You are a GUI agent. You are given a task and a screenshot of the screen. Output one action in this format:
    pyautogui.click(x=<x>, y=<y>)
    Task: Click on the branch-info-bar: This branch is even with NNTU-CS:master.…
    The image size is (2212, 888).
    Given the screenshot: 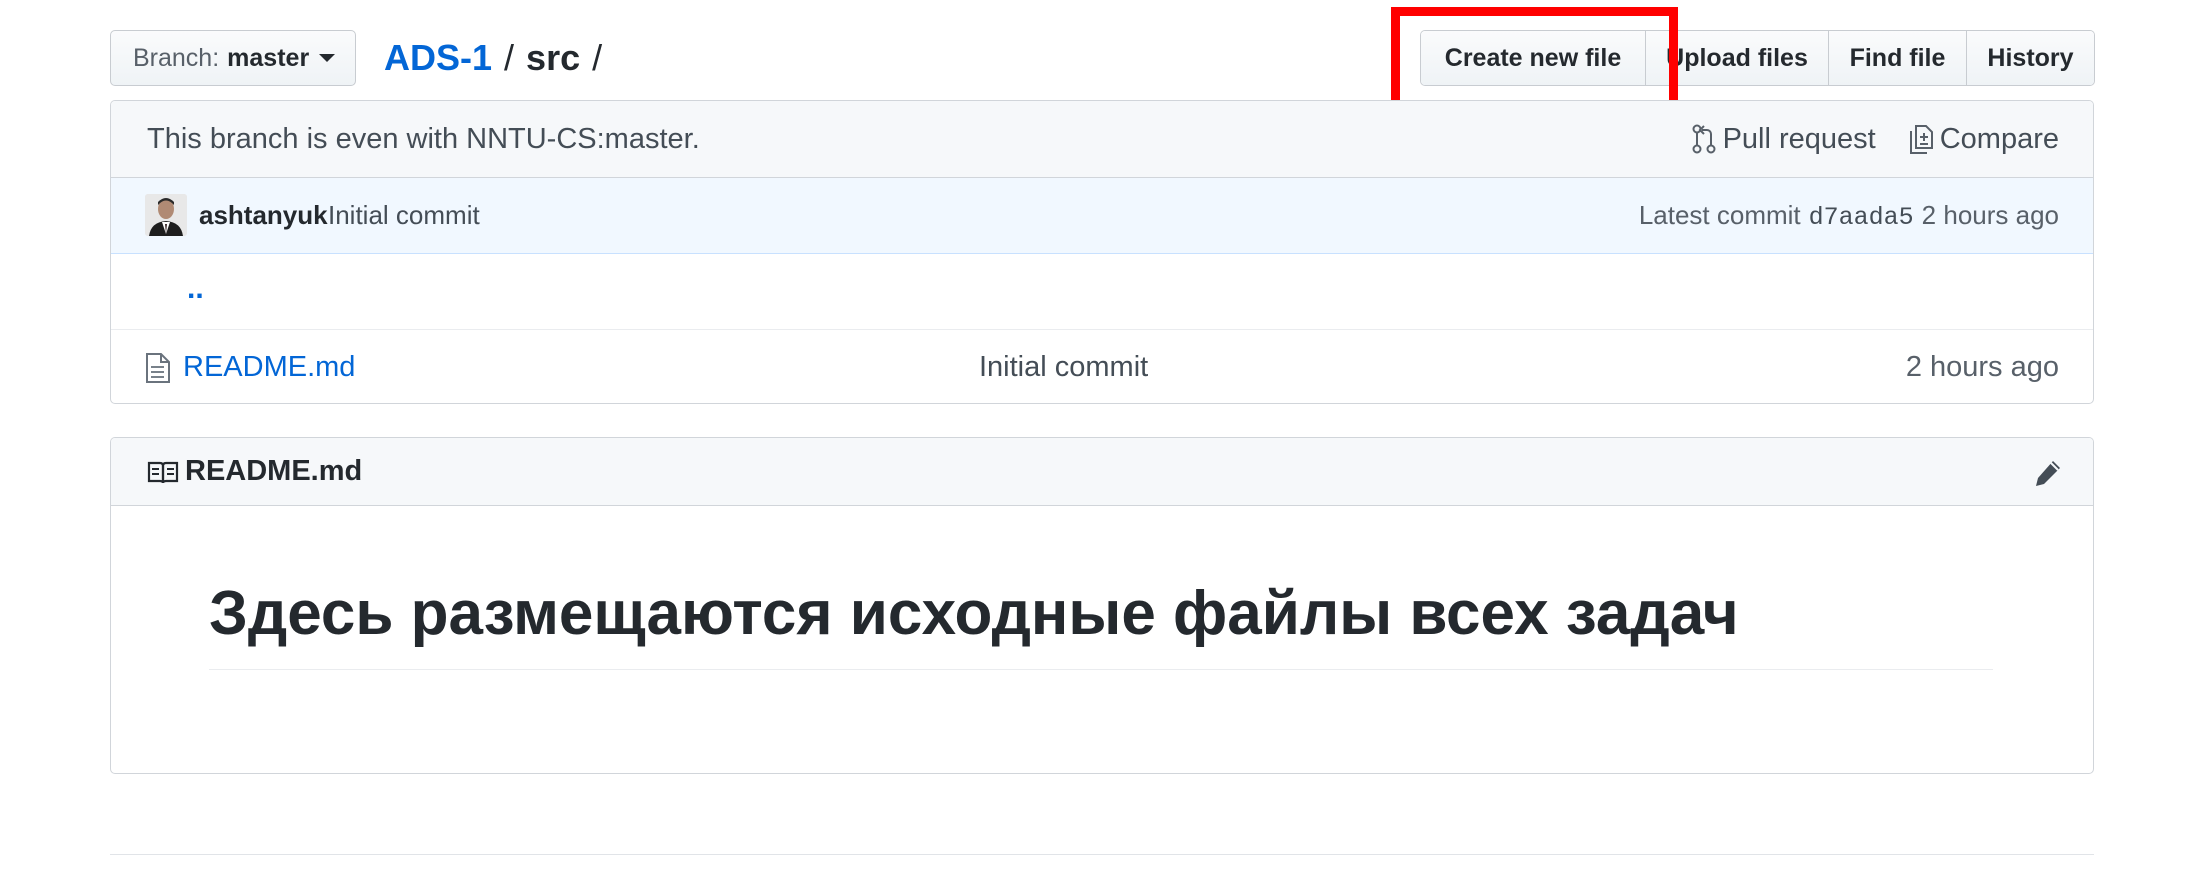 What is the action you would take?
    pyautogui.click(x=1102, y=139)
    